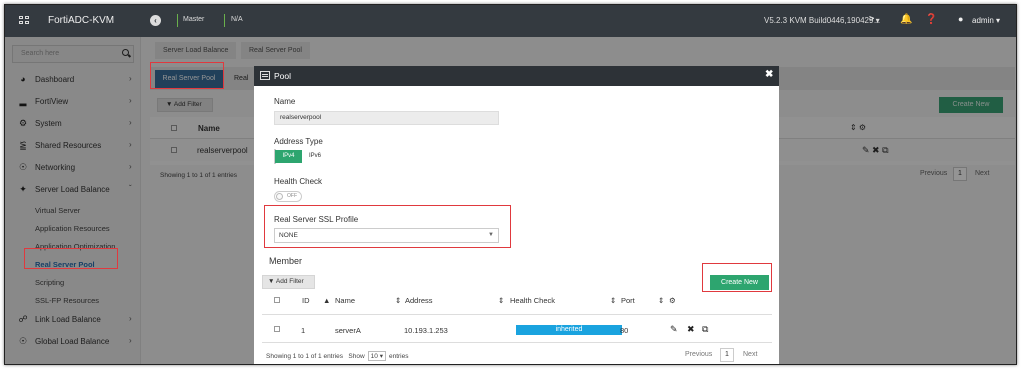 This screenshot has height=369, width=1021. Describe the element at coordinates (961, 19) in the screenshot. I see `user-icon: ●` at that location.